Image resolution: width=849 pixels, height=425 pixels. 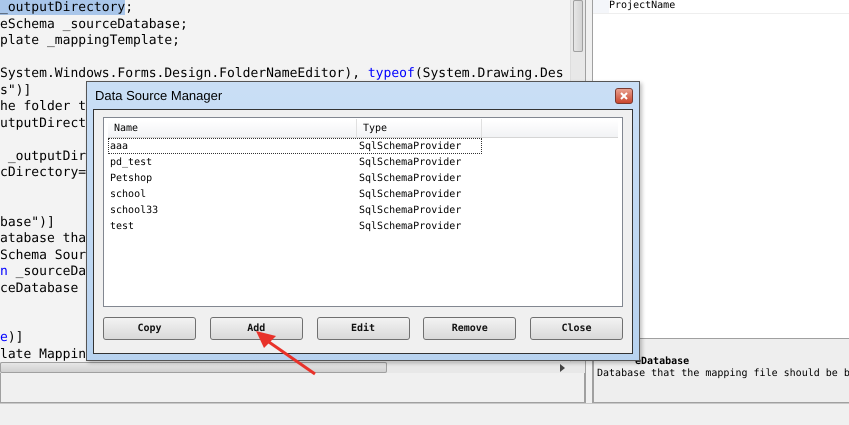 I want to click on list-row: pd_test SqlSchemaProvider, so click(x=295, y=162).